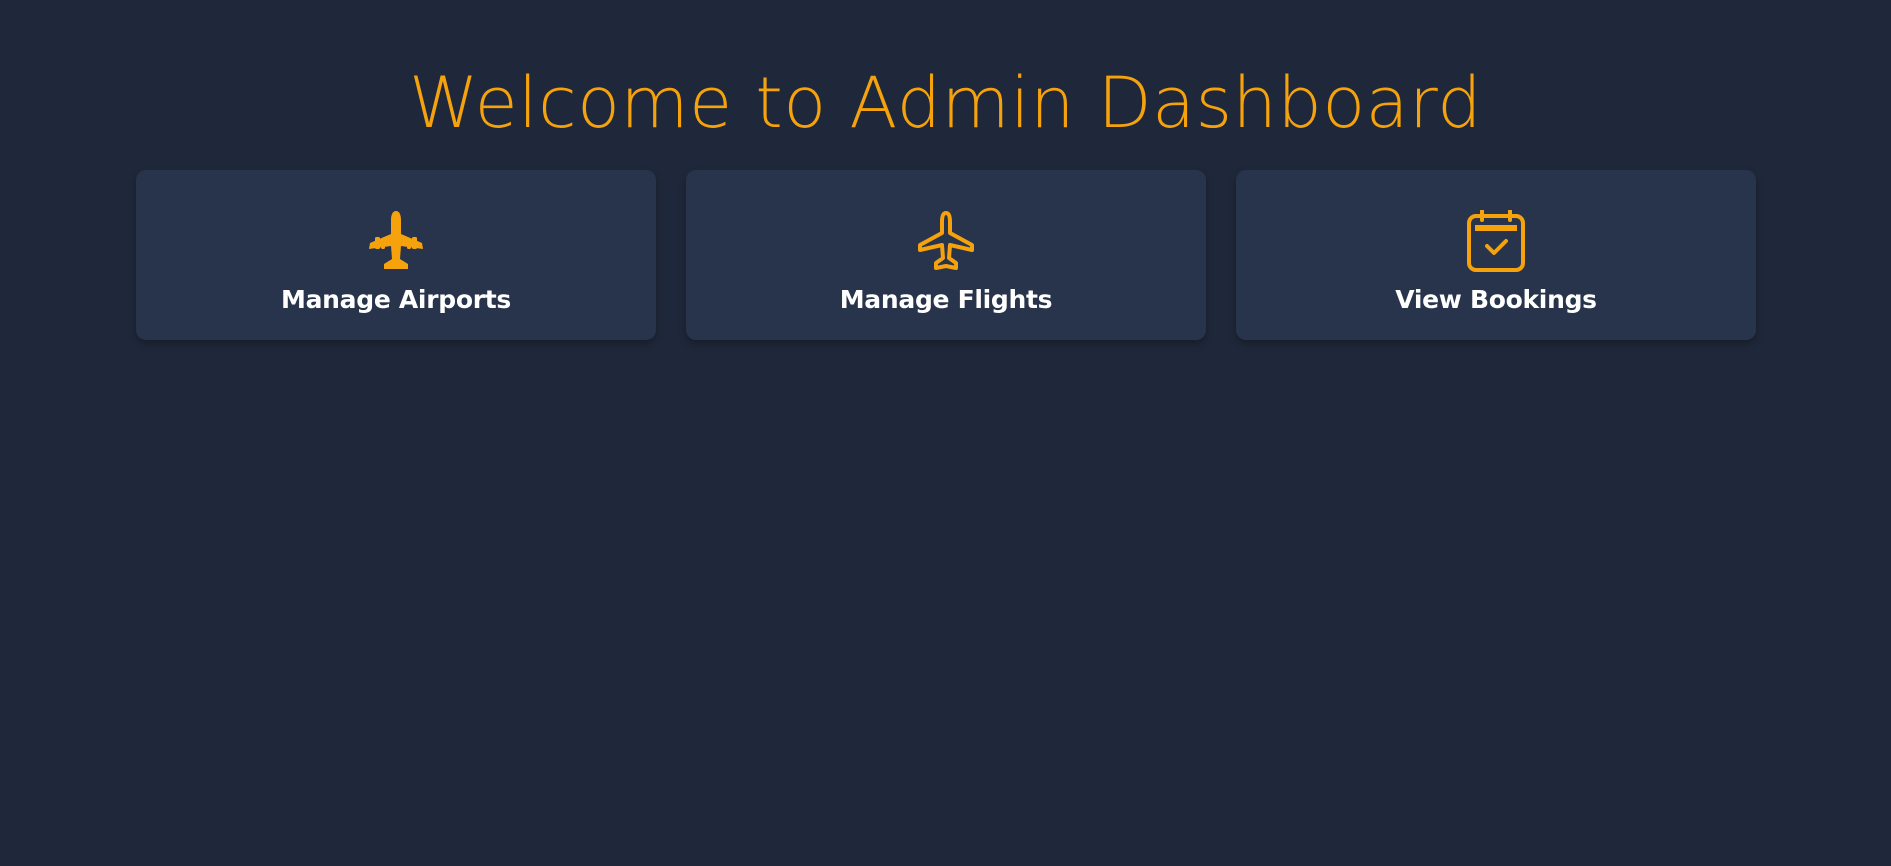 This screenshot has height=866, width=1891. Describe the element at coordinates (946, 299) in the screenshot. I see `manage-flights-label: Manage Flights` at that location.